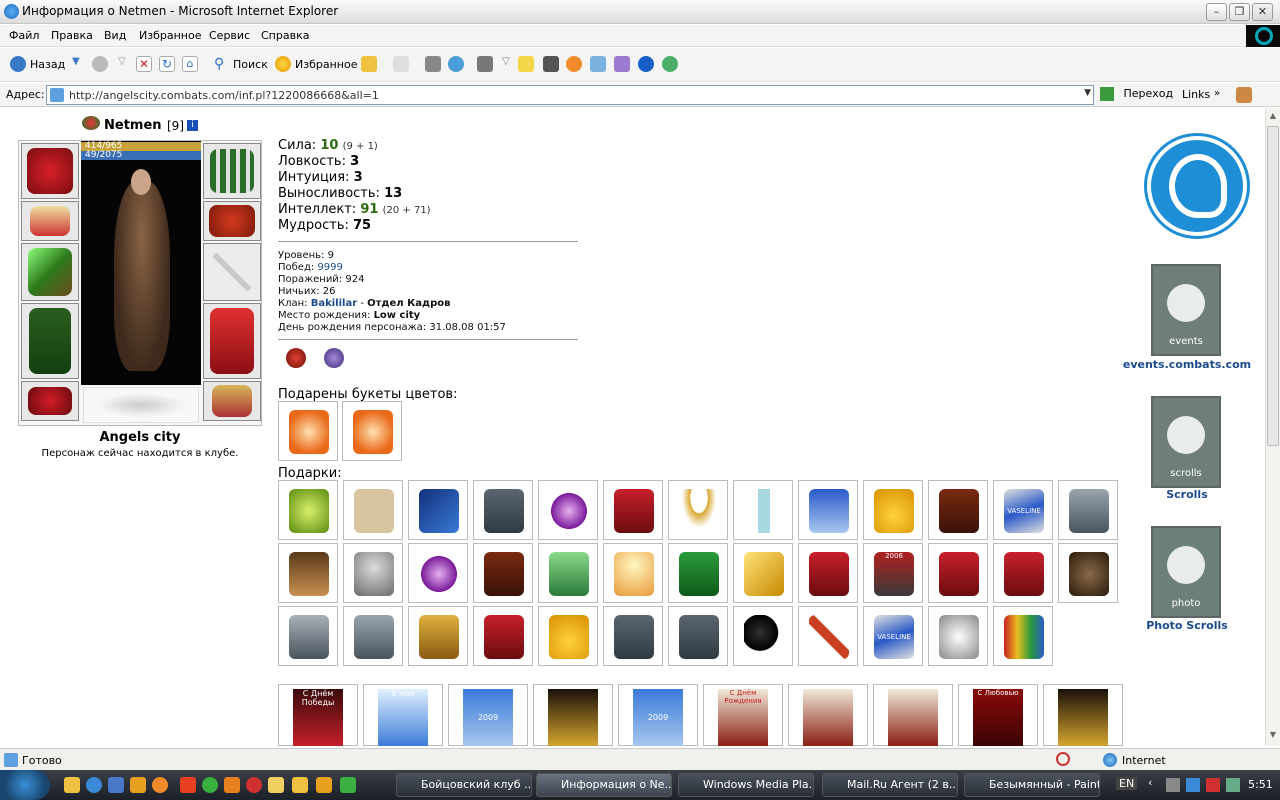  I want to click on slot-helmet, so click(50, 171).